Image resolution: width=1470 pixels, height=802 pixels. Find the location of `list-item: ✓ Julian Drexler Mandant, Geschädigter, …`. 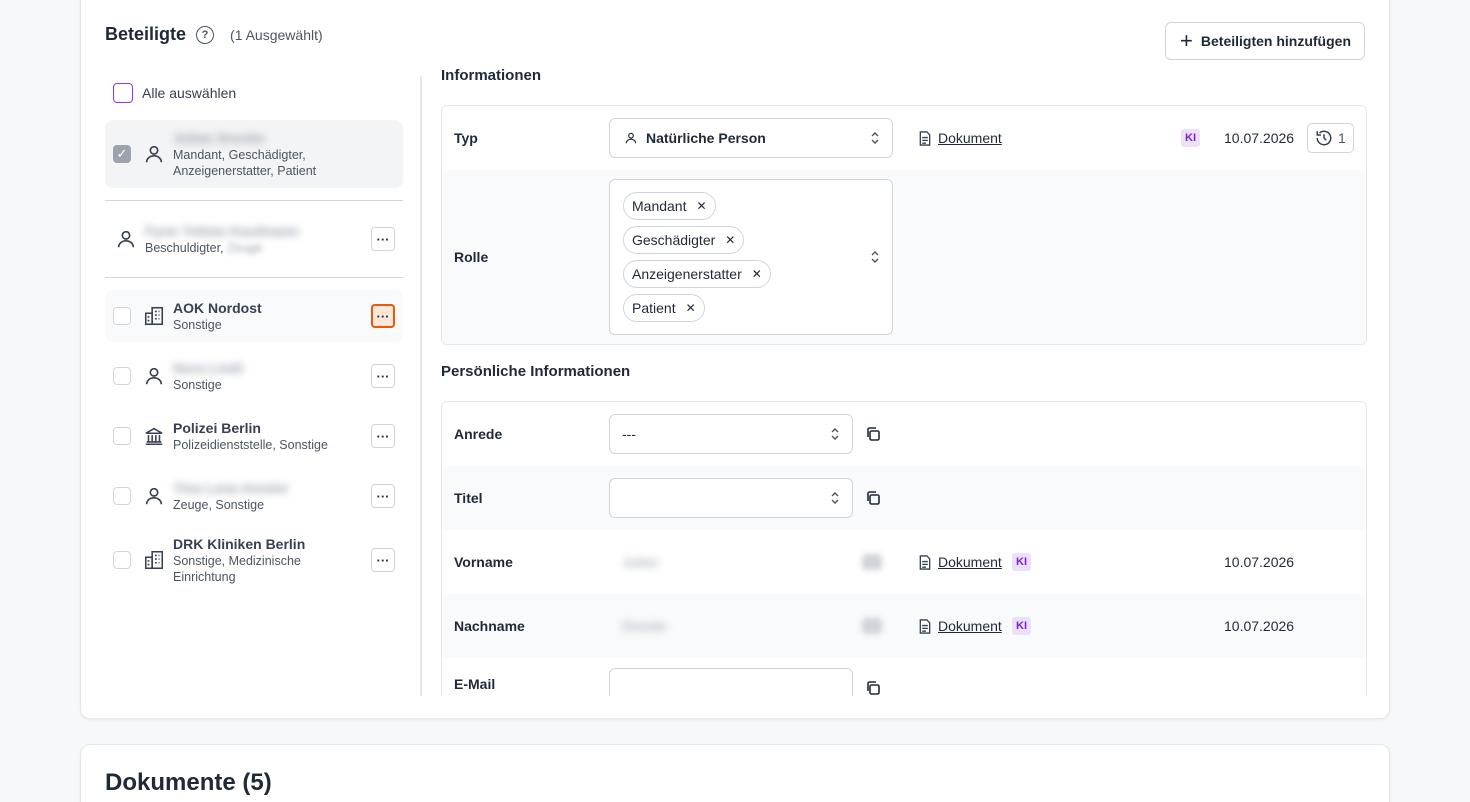

list-item: ✓ Julian Drexler Mandant, Geschädigter, … is located at coordinates (254, 154).